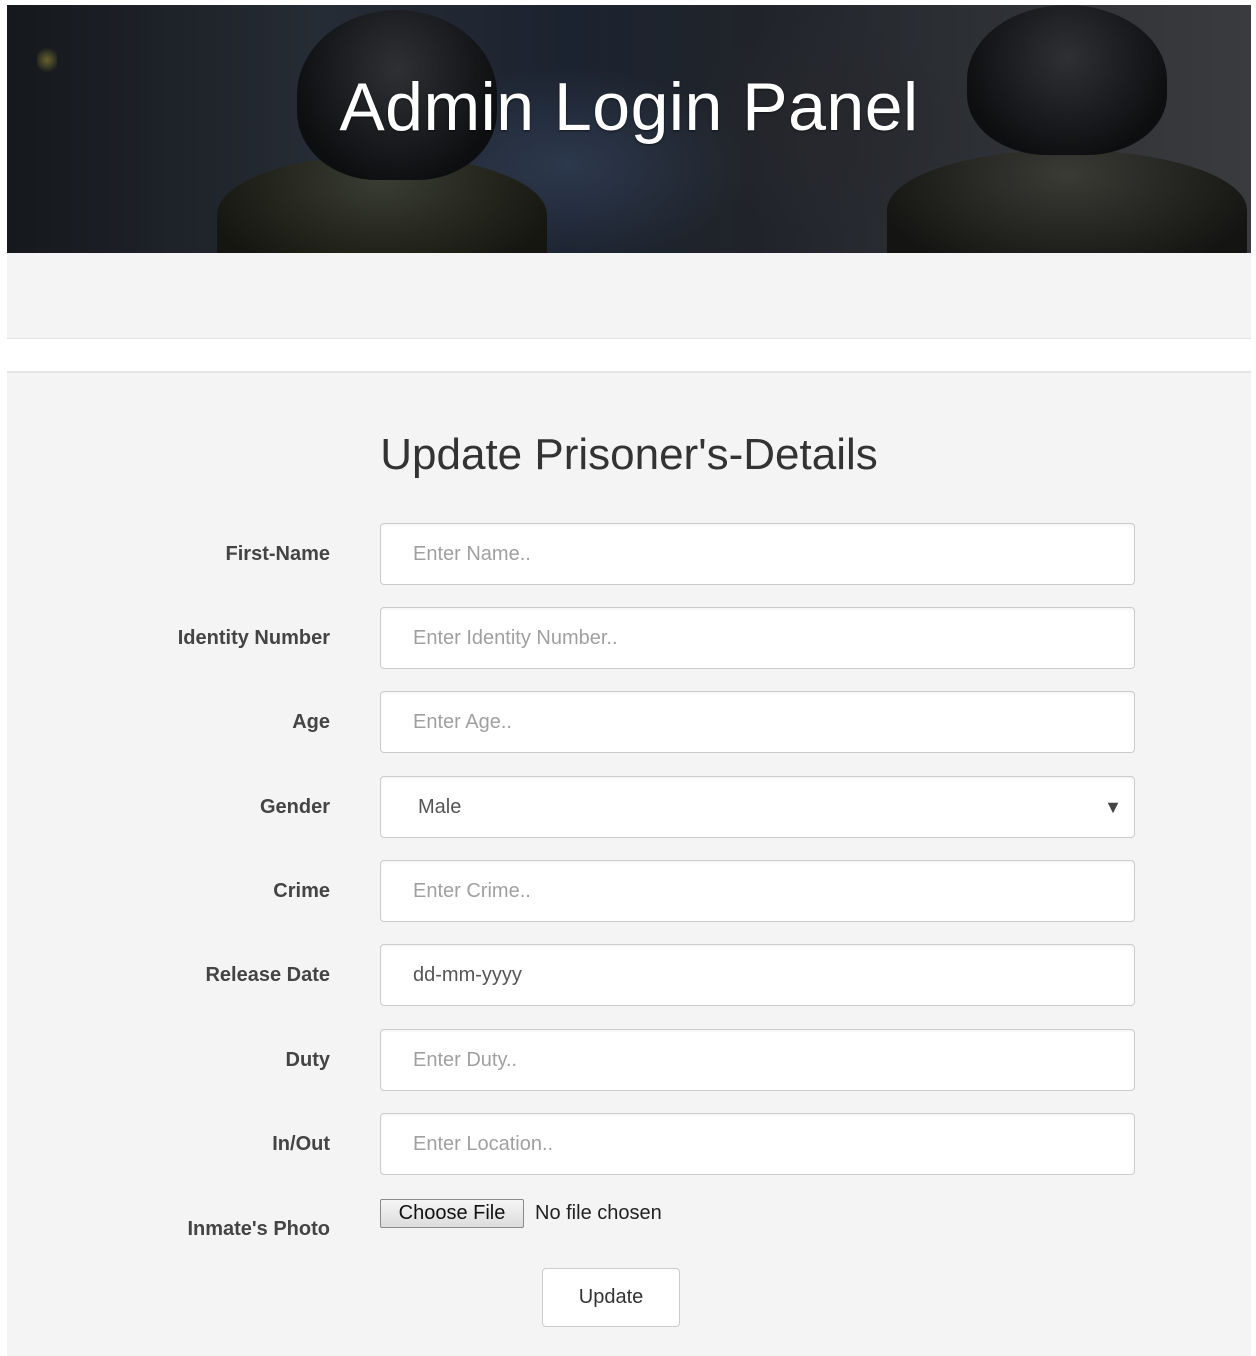  I want to click on first-name-row: First-Name Enter Name.., so click(629, 554).